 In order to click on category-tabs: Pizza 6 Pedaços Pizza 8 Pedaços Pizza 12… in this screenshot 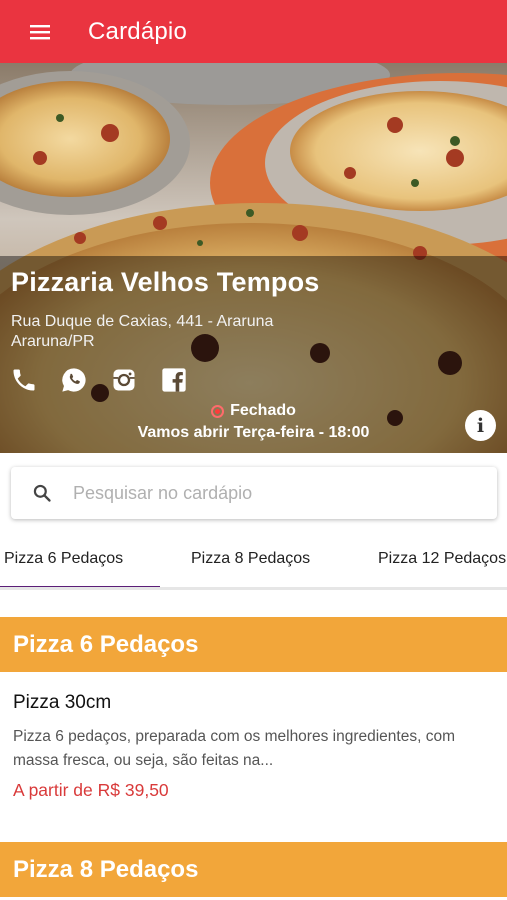, I will do `click(253, 560)`.